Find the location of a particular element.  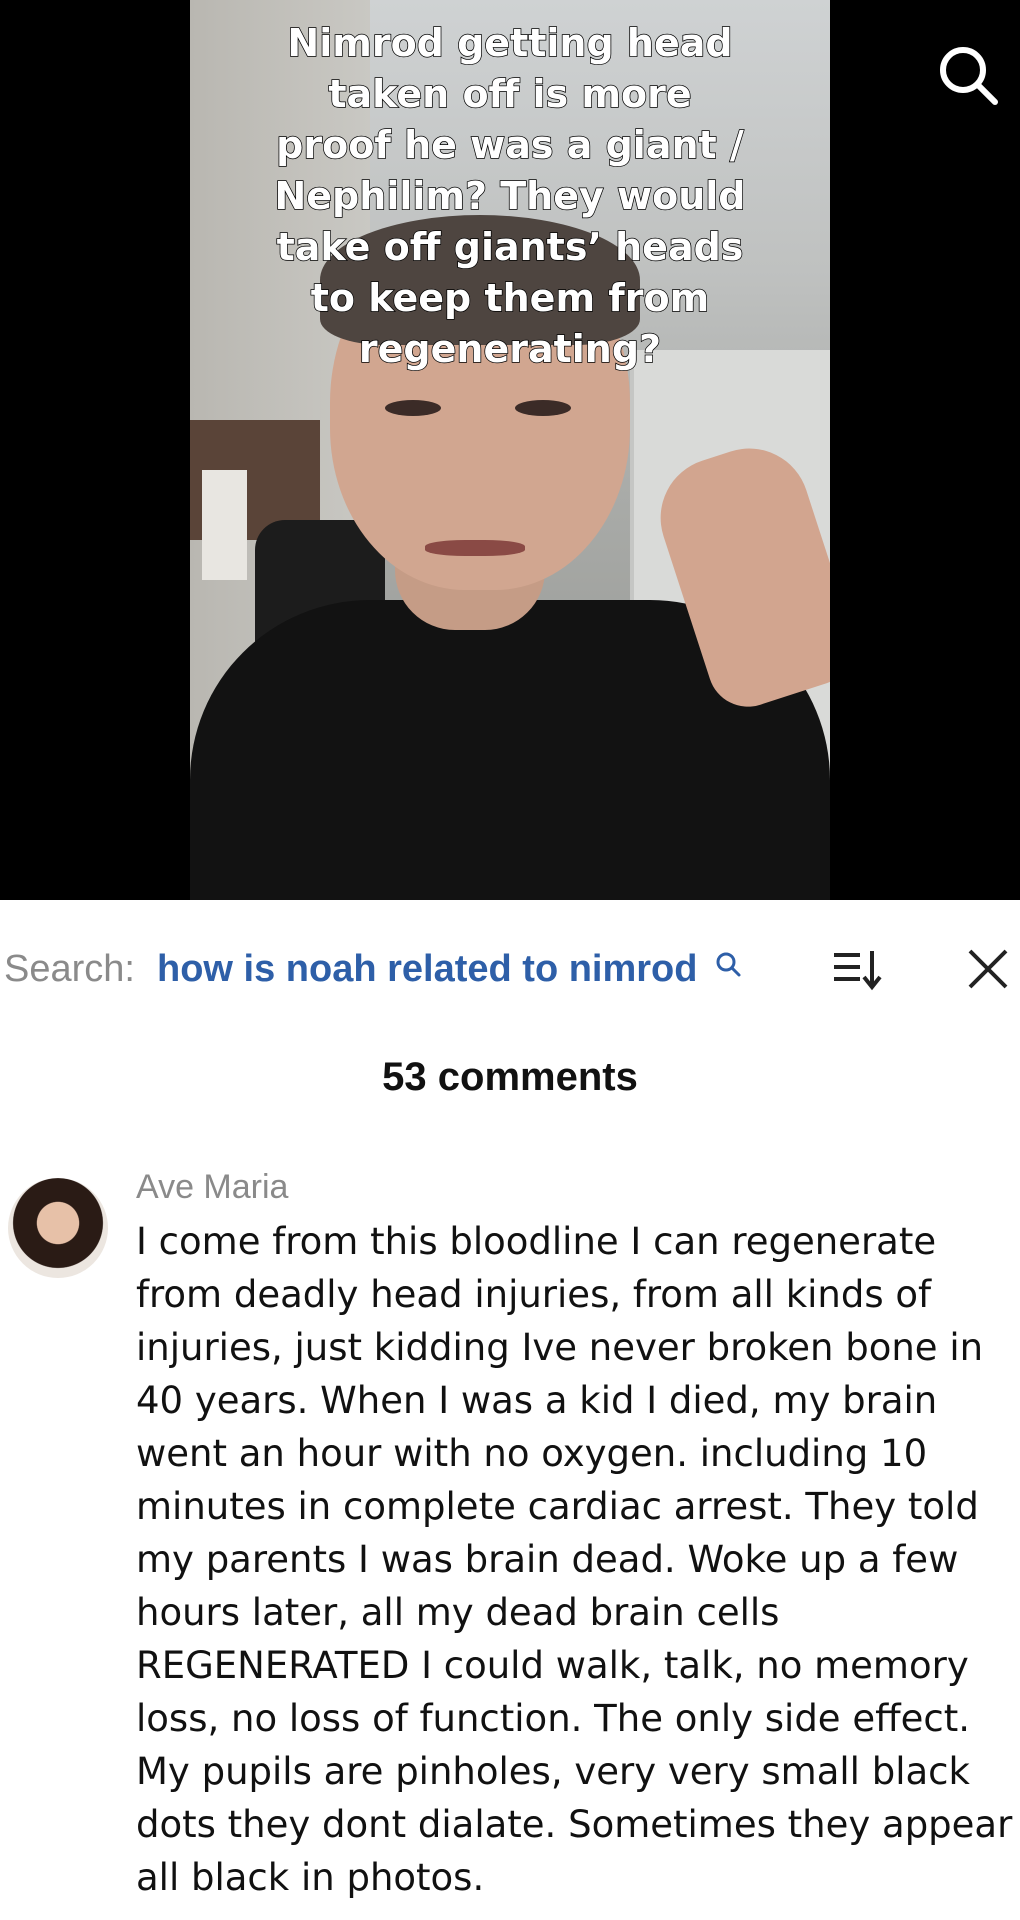

video-cabinet-inner is located at coordinates (224, 525).